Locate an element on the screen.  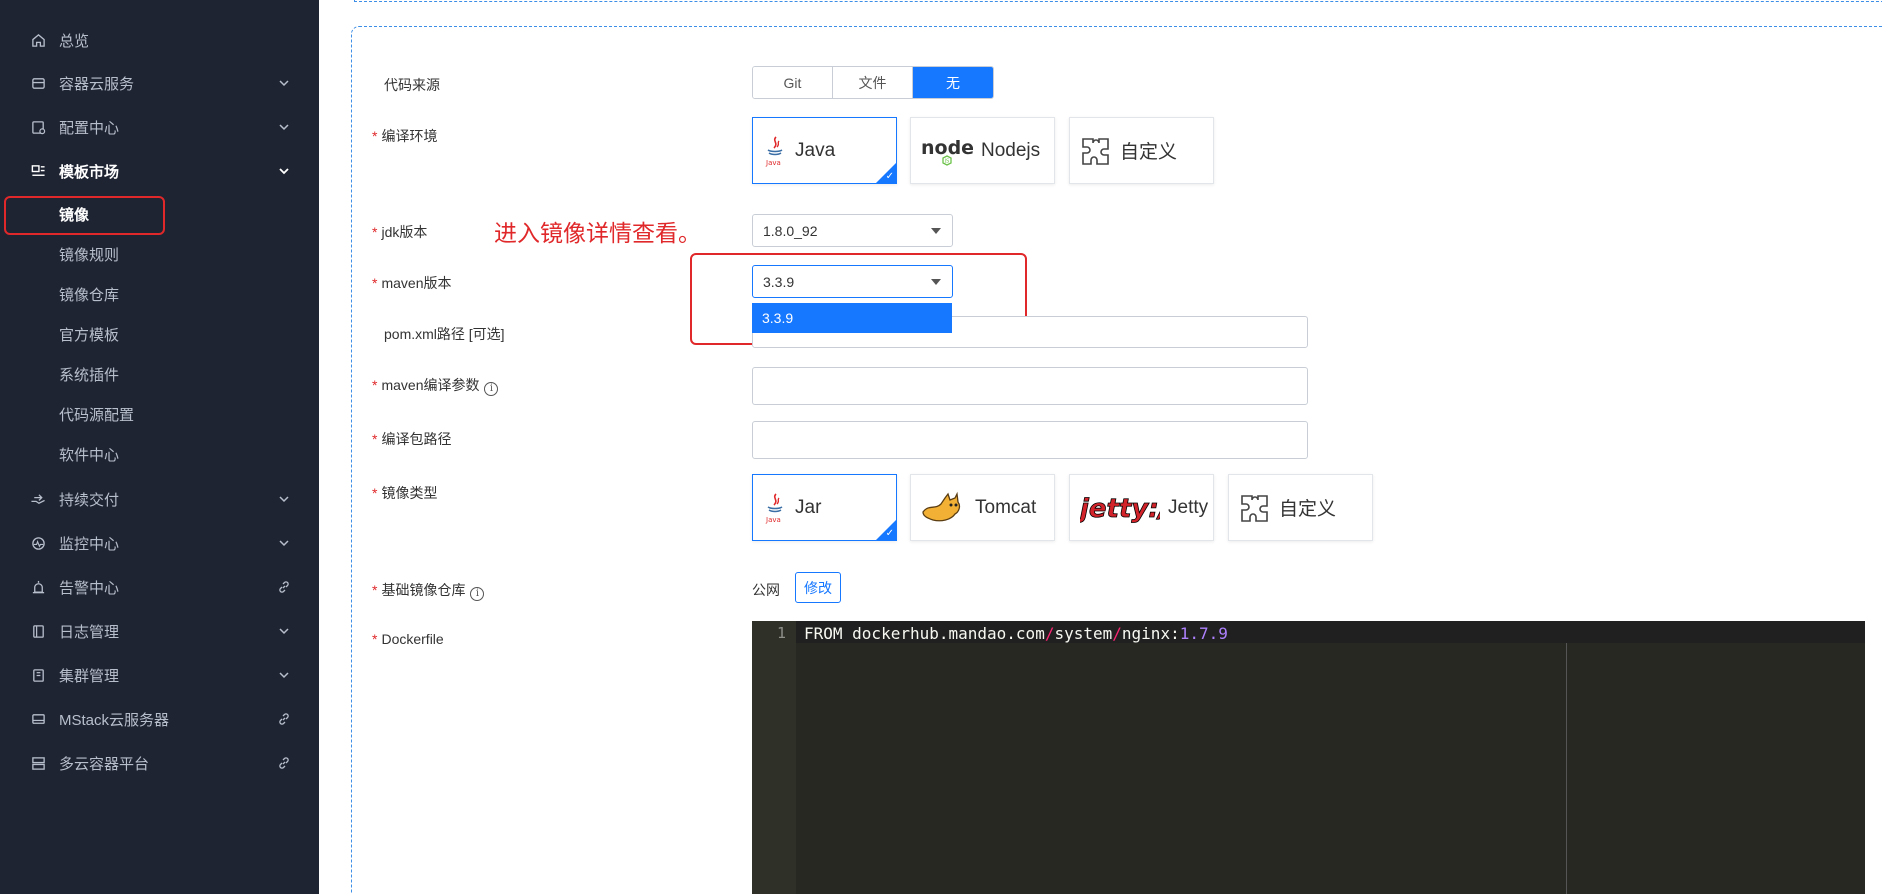
sidebar-item-code-source-config: 代码源配置 is located at coordinates (159, 414).